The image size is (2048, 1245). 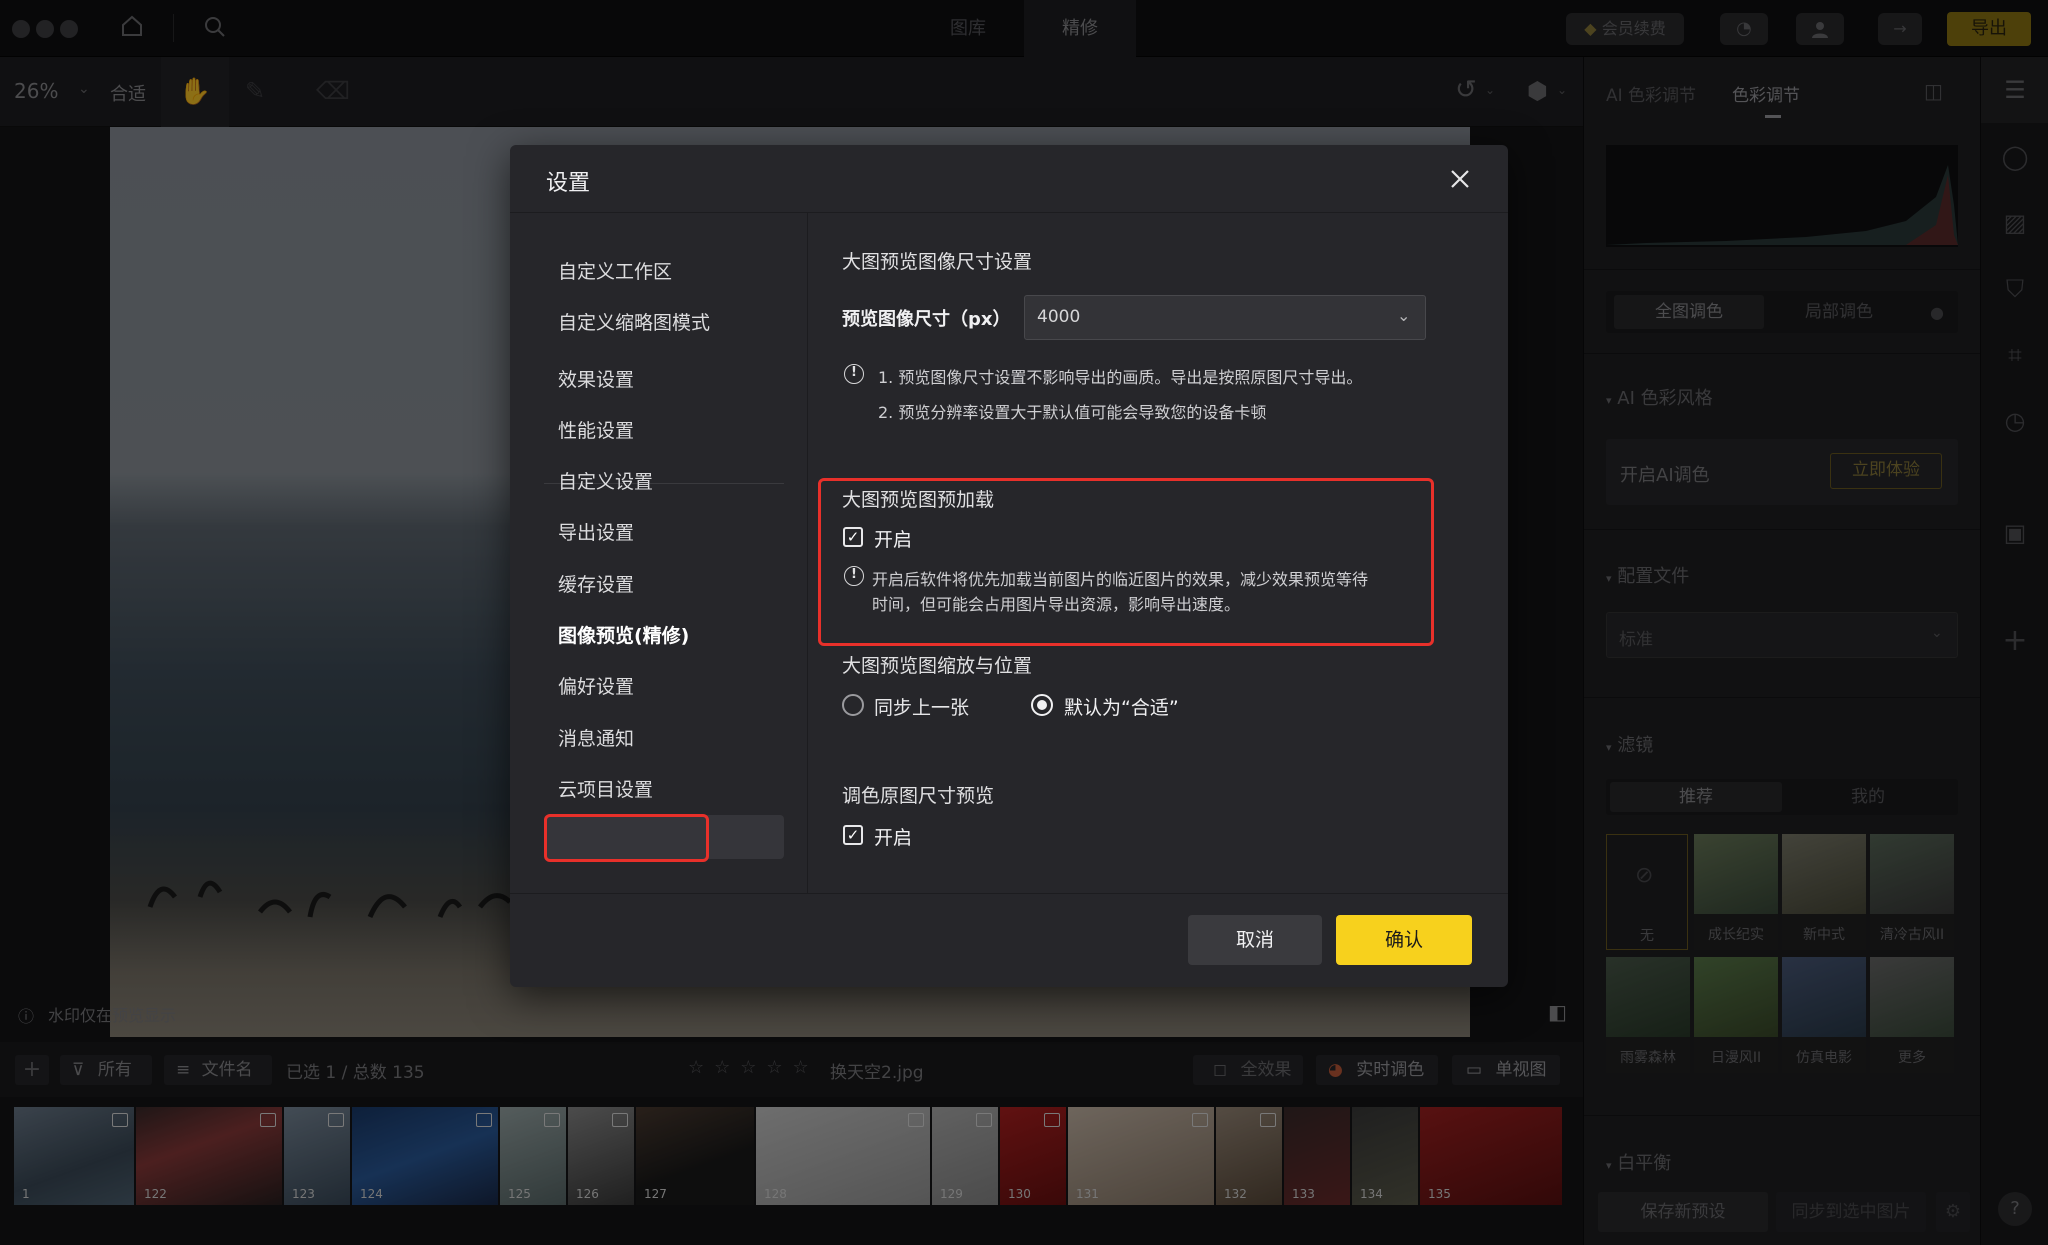 What do you see at coordinates (1042, 705) in the screenshot?
I see `radio-default-fit` at bounding box center [1042, 705].